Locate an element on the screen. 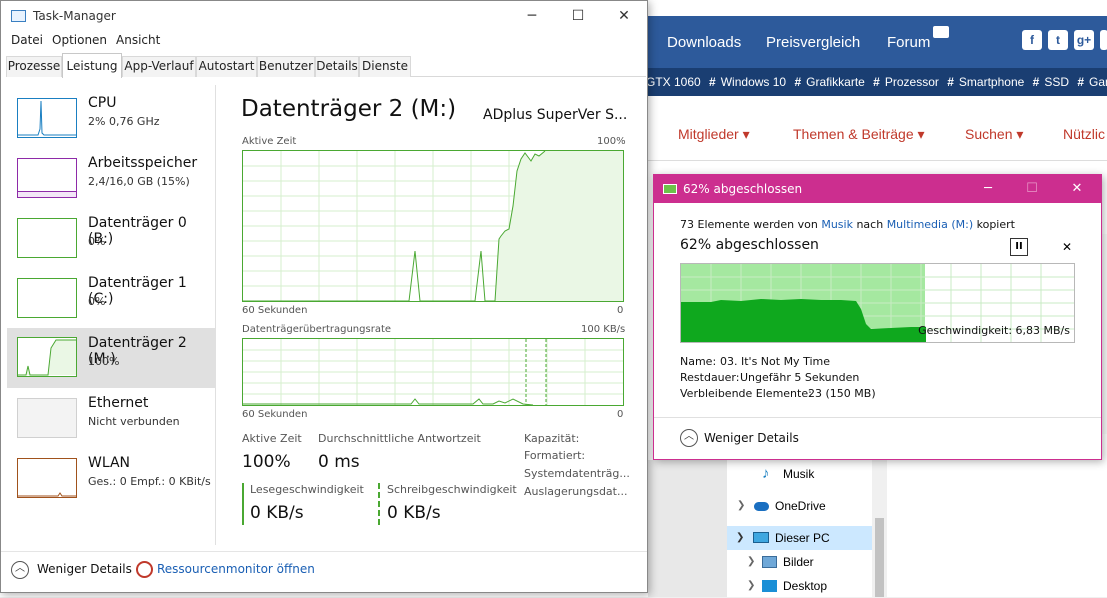 This screenshot has height=598, width=1107. graph1-max: 100% is located at coordinates (611, 141).